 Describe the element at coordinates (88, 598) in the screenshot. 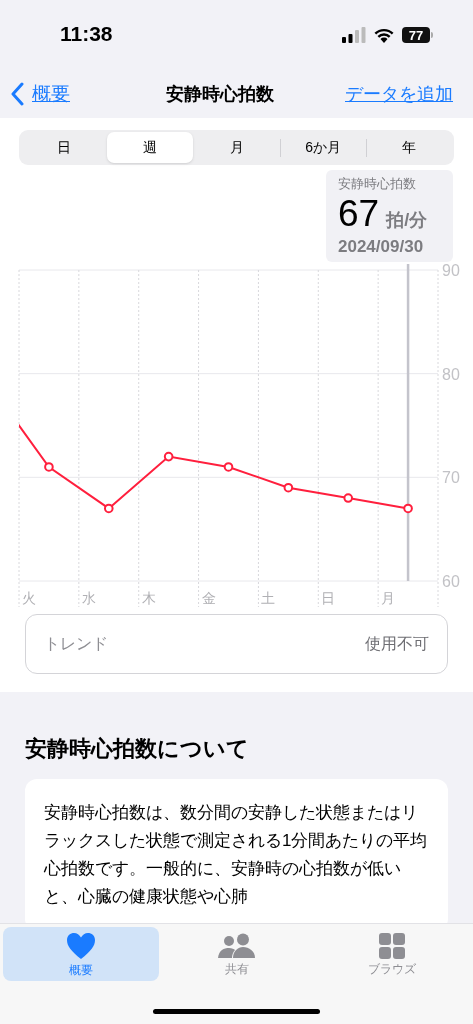

I see `axis-label: 水` at that location.